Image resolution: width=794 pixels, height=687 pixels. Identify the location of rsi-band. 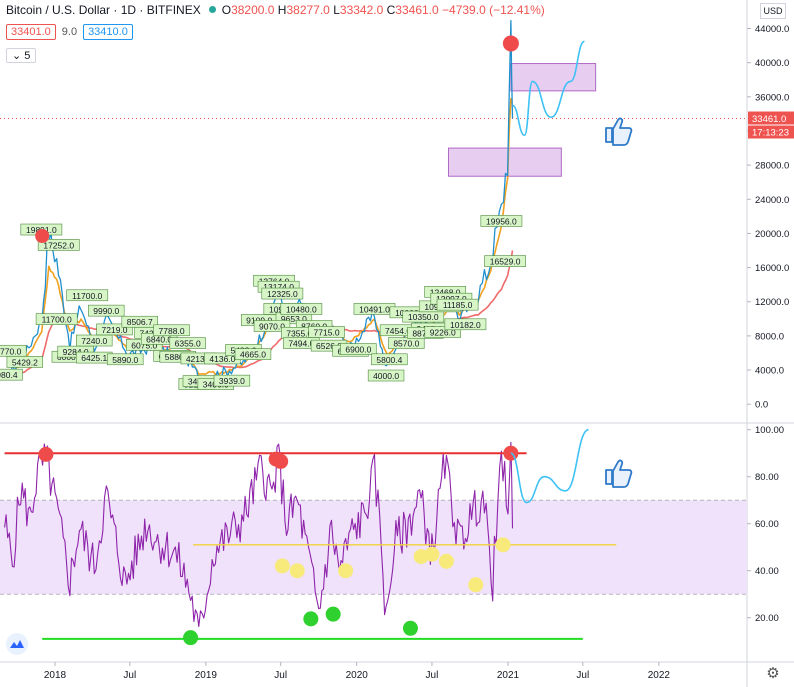
(373, 547).